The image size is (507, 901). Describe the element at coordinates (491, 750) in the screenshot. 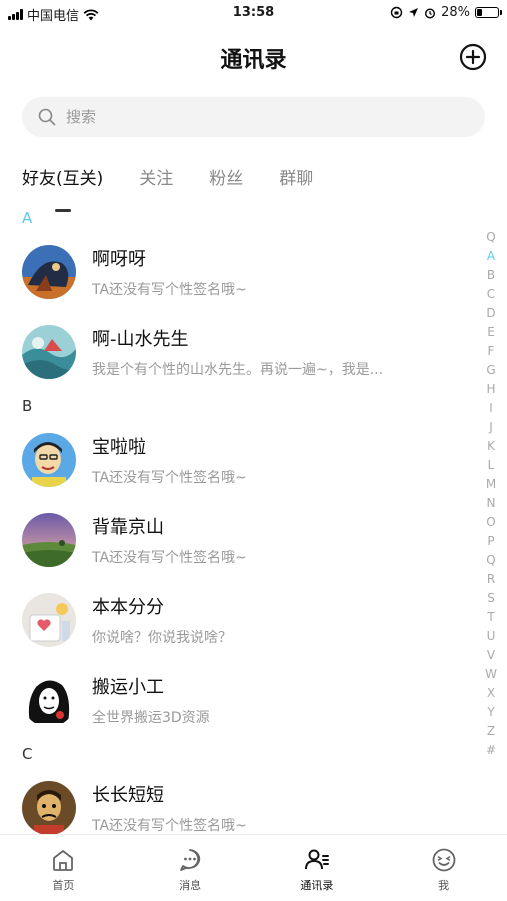

I see `index-letter-hash: #` at that location.